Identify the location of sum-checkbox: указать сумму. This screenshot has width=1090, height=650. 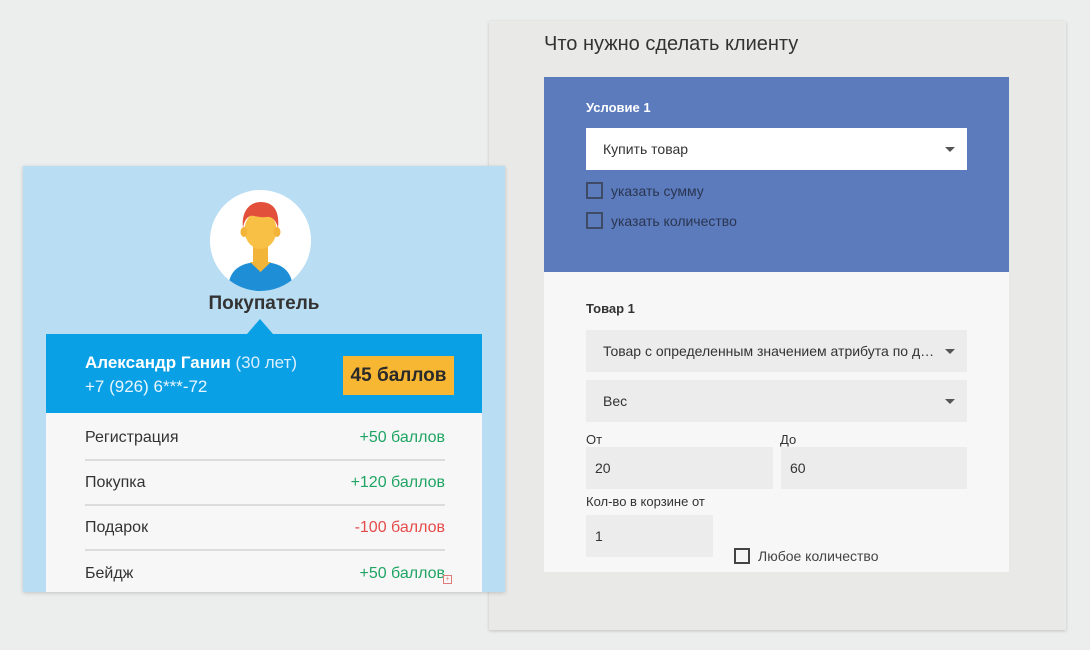
(645, 190).